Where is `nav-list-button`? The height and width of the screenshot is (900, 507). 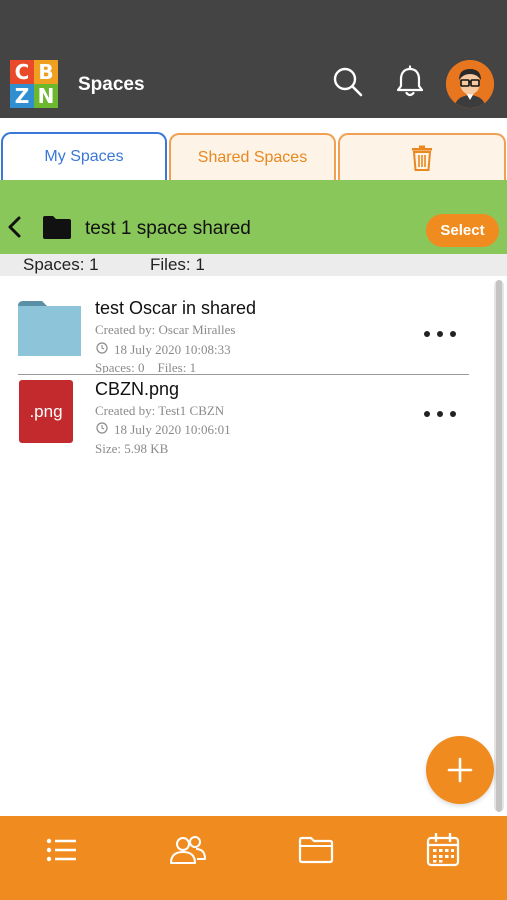 nav-list-button is located at coordinates (62, 850).